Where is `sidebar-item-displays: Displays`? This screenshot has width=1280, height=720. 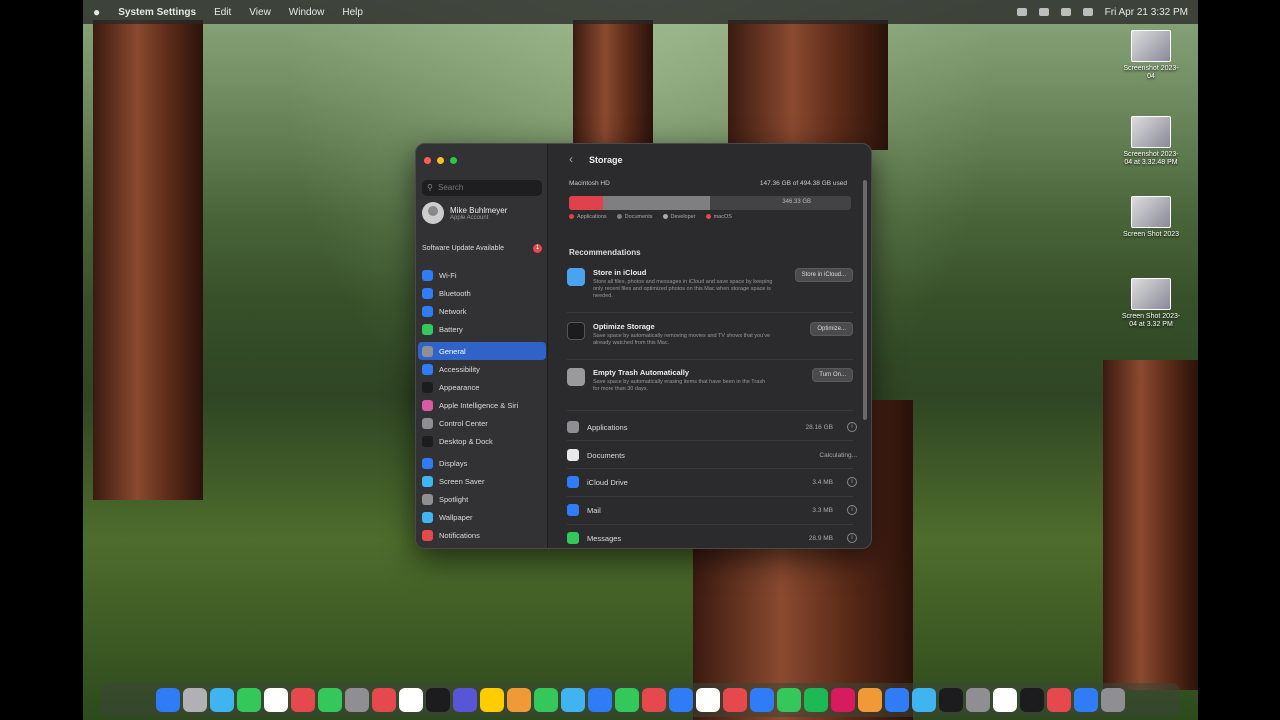
sidebar-item-displays: Displays is located at coordinates (482, 463).